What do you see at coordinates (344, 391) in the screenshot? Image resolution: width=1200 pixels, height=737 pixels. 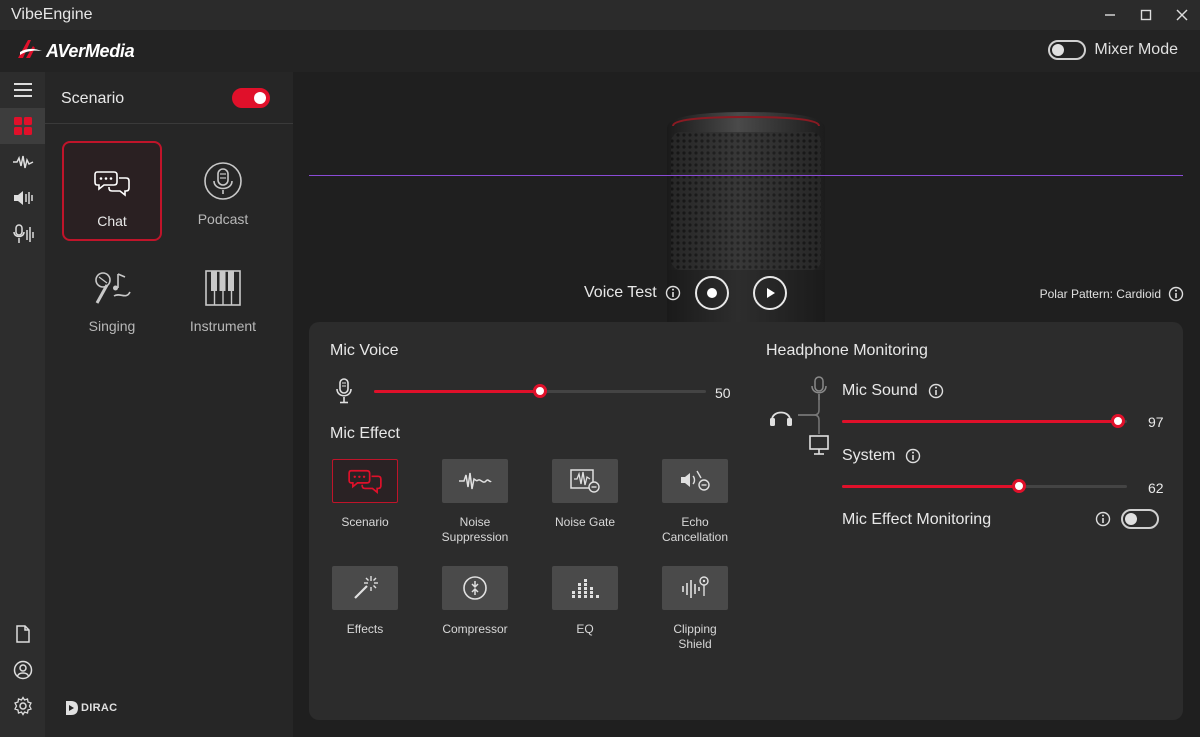 I see `mic-icon` at bounding box center [344, 391].